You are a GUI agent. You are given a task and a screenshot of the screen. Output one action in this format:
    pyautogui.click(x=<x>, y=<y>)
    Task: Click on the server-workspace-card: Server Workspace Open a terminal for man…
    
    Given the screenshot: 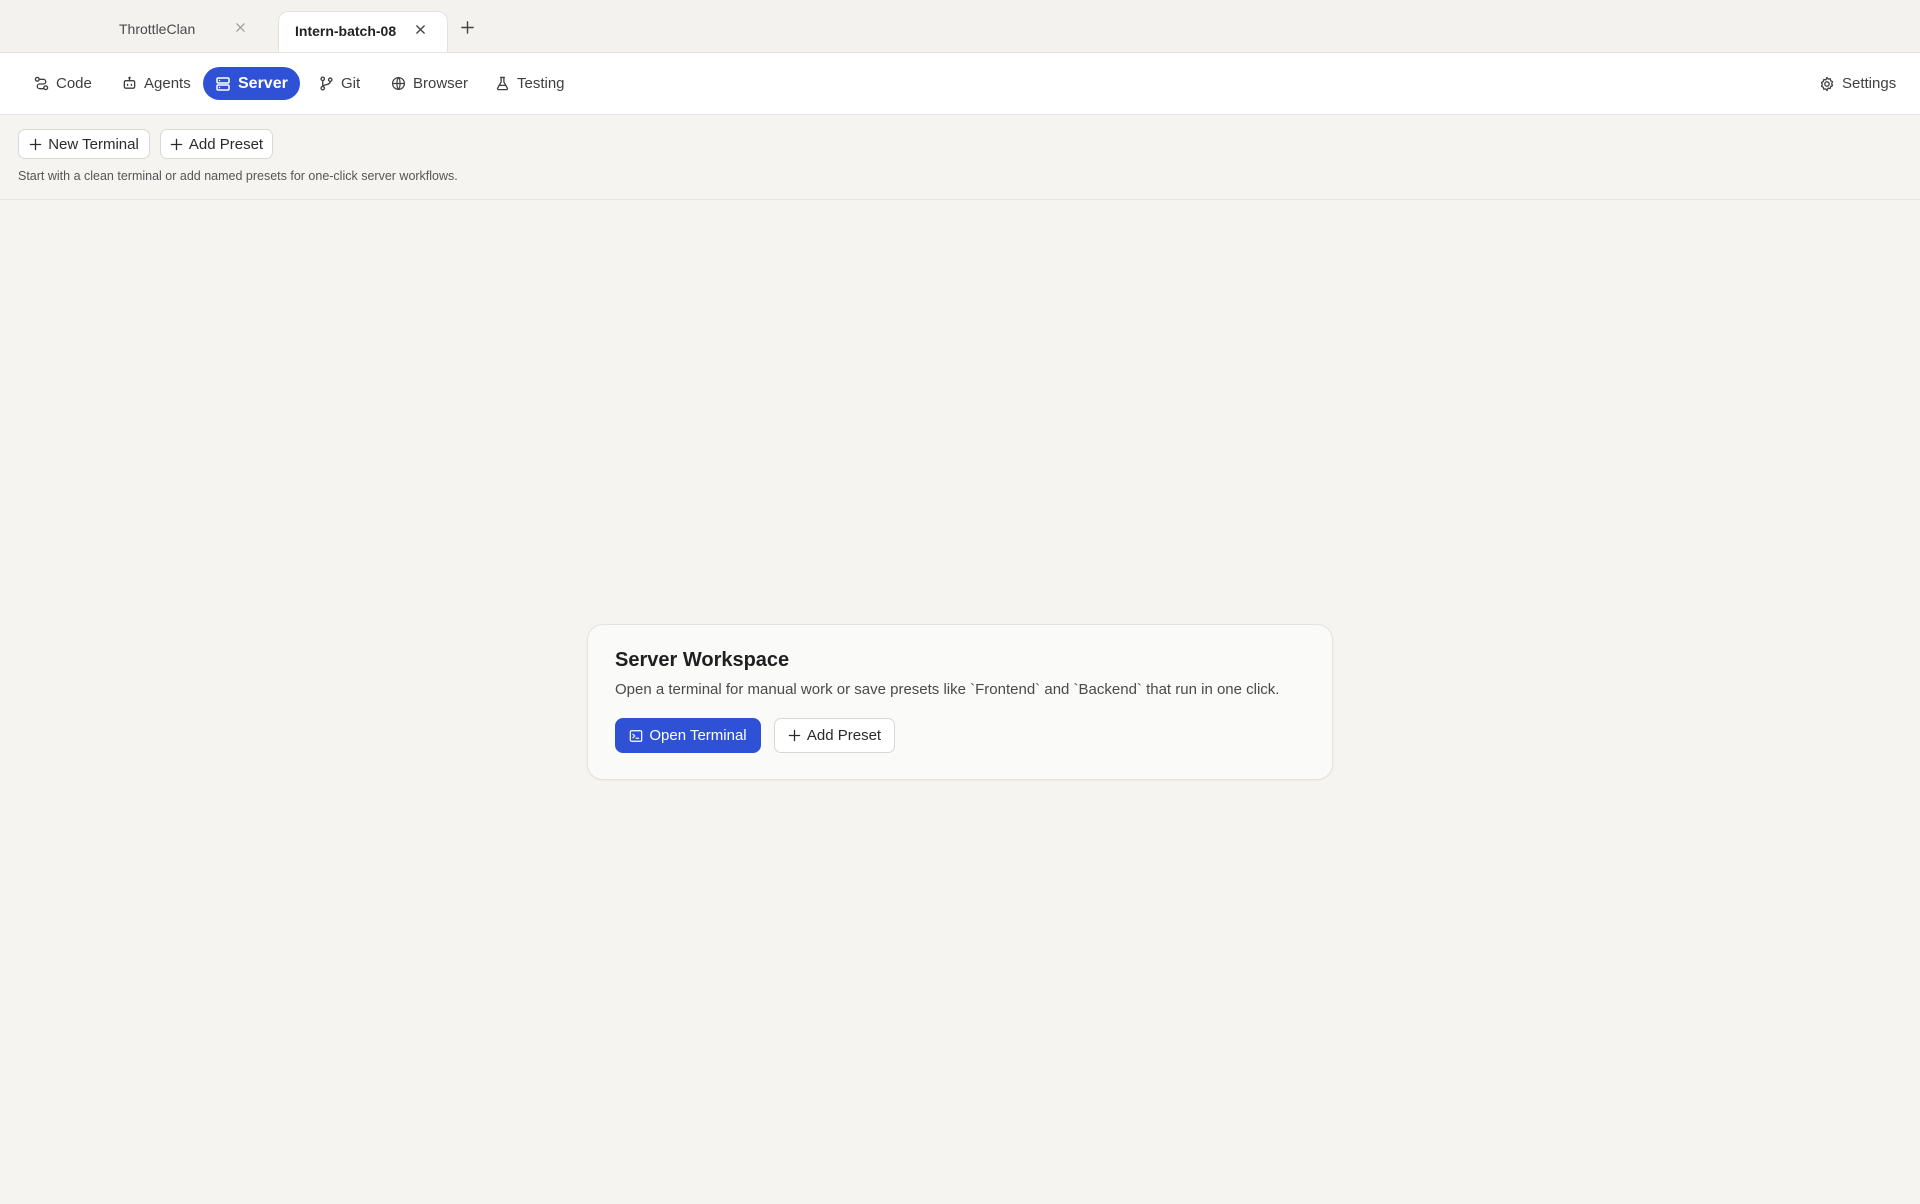 What is the action you would take?
    pyautogui.click(x=960, y=702)
    